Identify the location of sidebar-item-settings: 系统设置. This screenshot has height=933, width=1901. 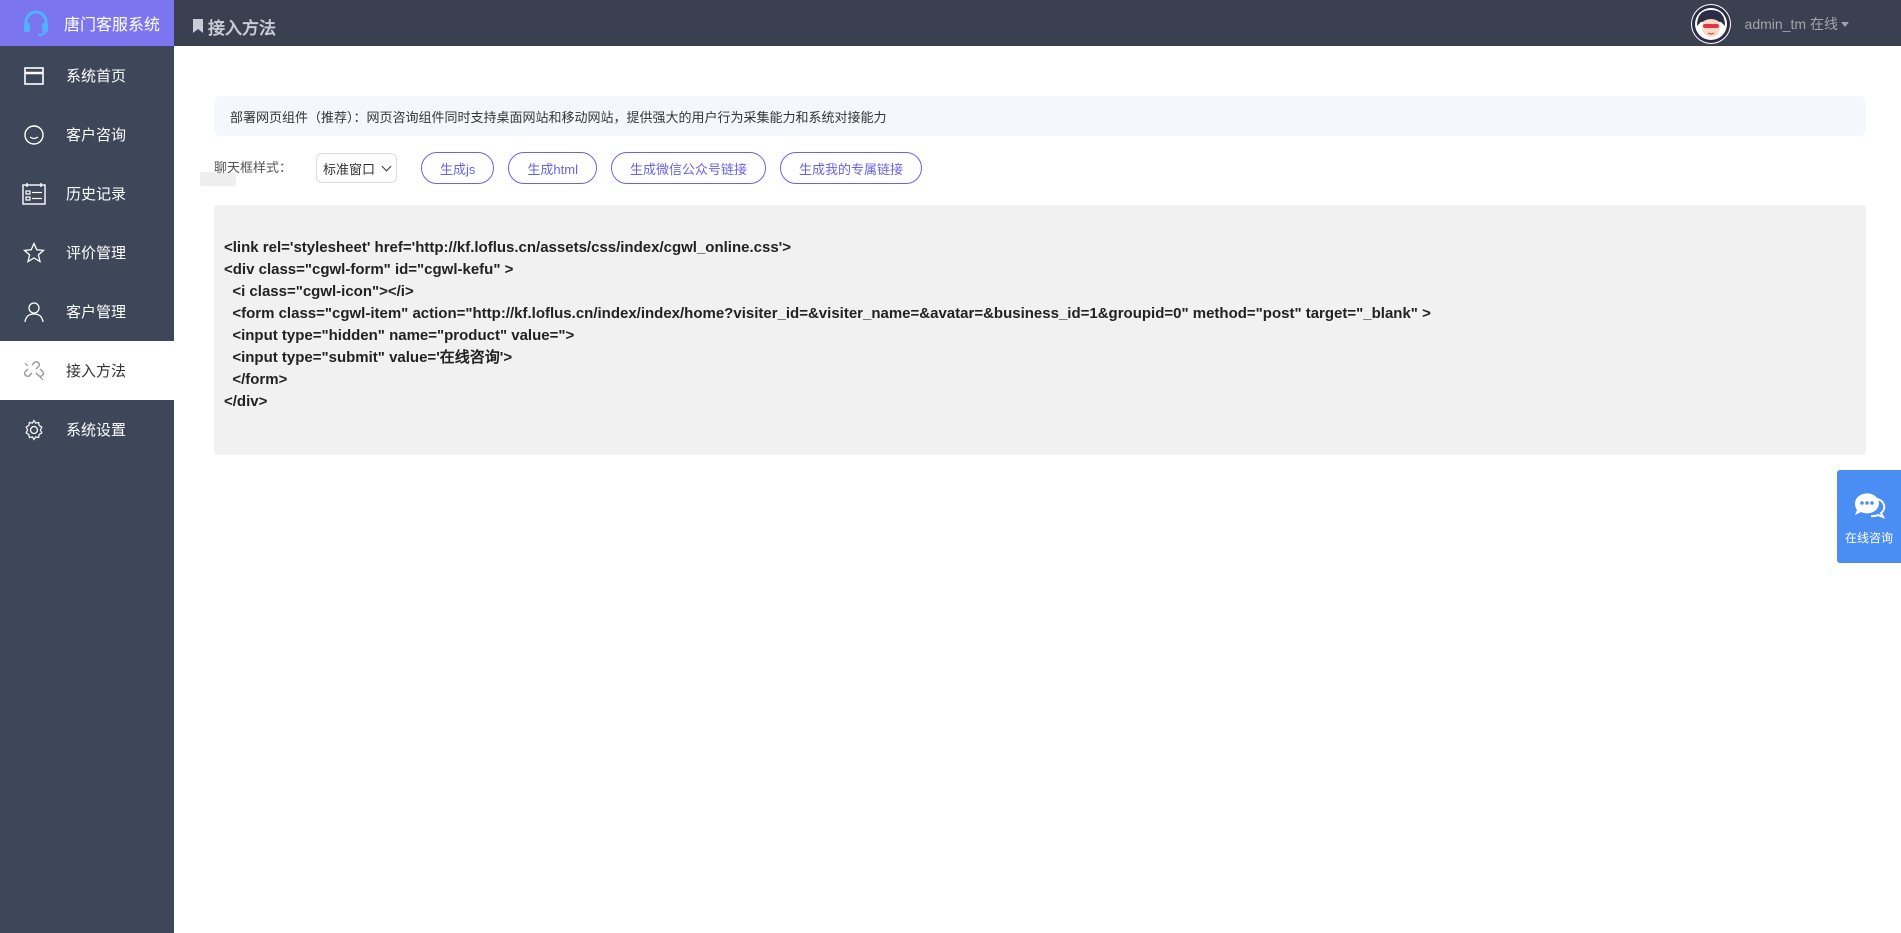
(87, 429).